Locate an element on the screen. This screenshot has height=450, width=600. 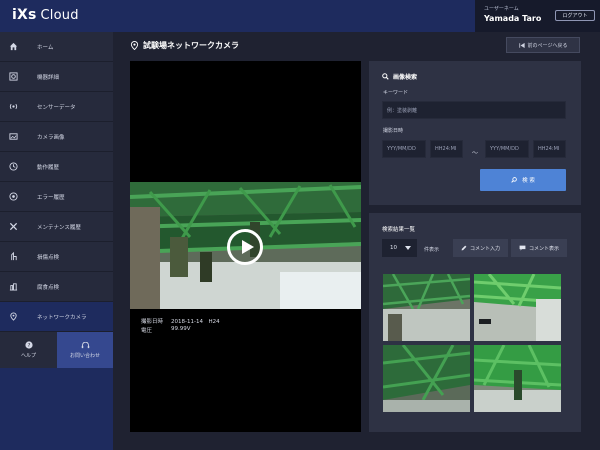
sidebar-item-network-camera: ネットワークカメラ is located at coordinates (56, 317).